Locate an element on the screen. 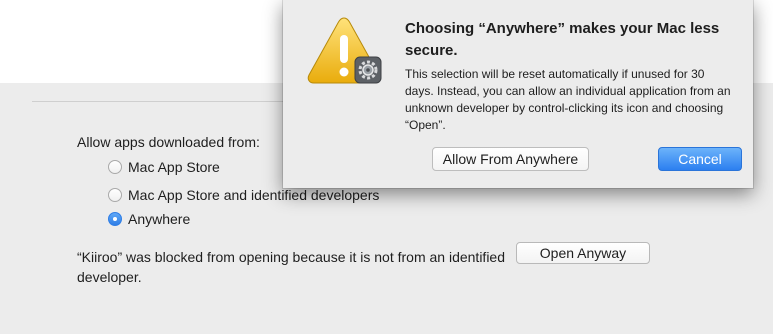 The width and height of the screenshot is (773, 334). radio-label: Anywhere is located at coordinates (159, 219).